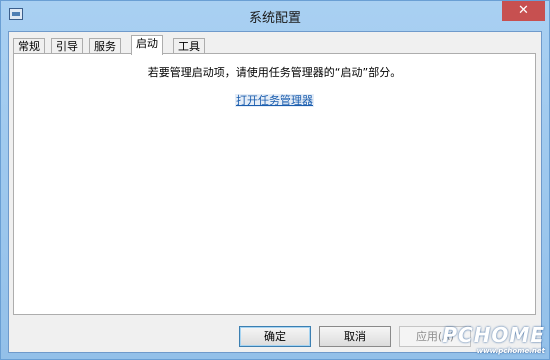  I want to click on watermark-logo: PCHOME, so click(493, 335).